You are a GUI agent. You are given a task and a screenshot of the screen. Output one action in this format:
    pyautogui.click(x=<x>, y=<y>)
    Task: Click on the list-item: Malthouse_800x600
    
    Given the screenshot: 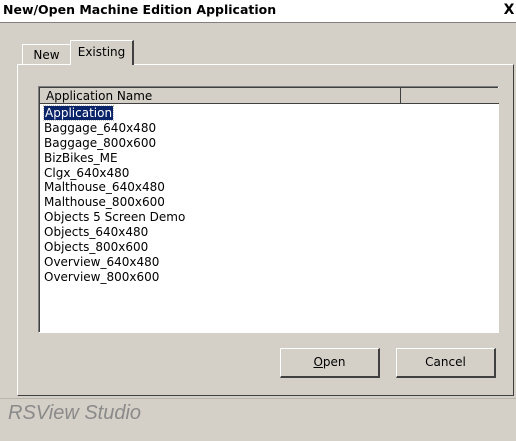 What is the action you would take?
    pyautogui.click(x=114, y=202)
    